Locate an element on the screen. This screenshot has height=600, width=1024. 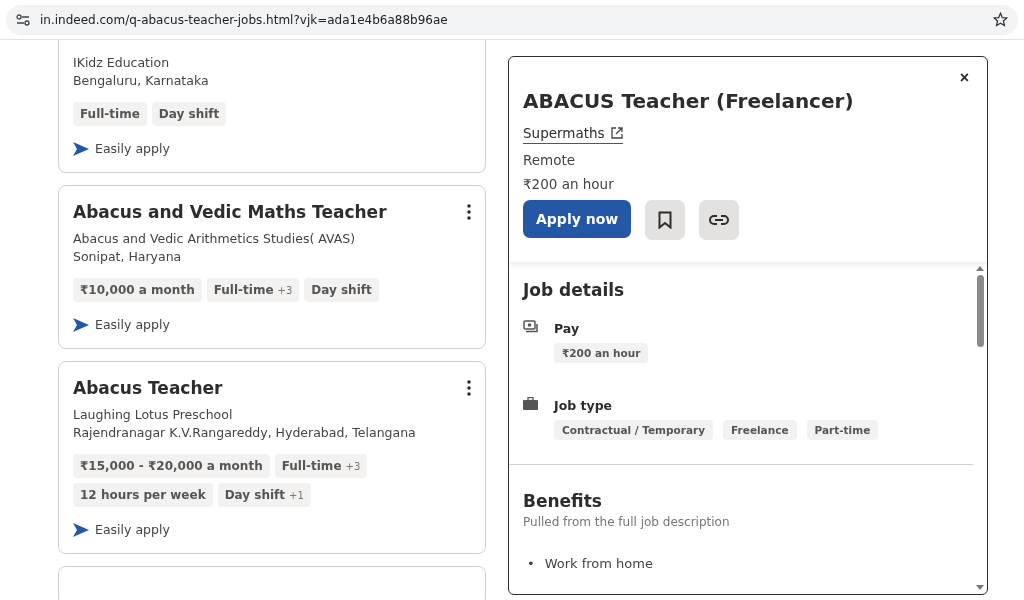
detail-tag: Freelance is located at coordinates (760, 430).